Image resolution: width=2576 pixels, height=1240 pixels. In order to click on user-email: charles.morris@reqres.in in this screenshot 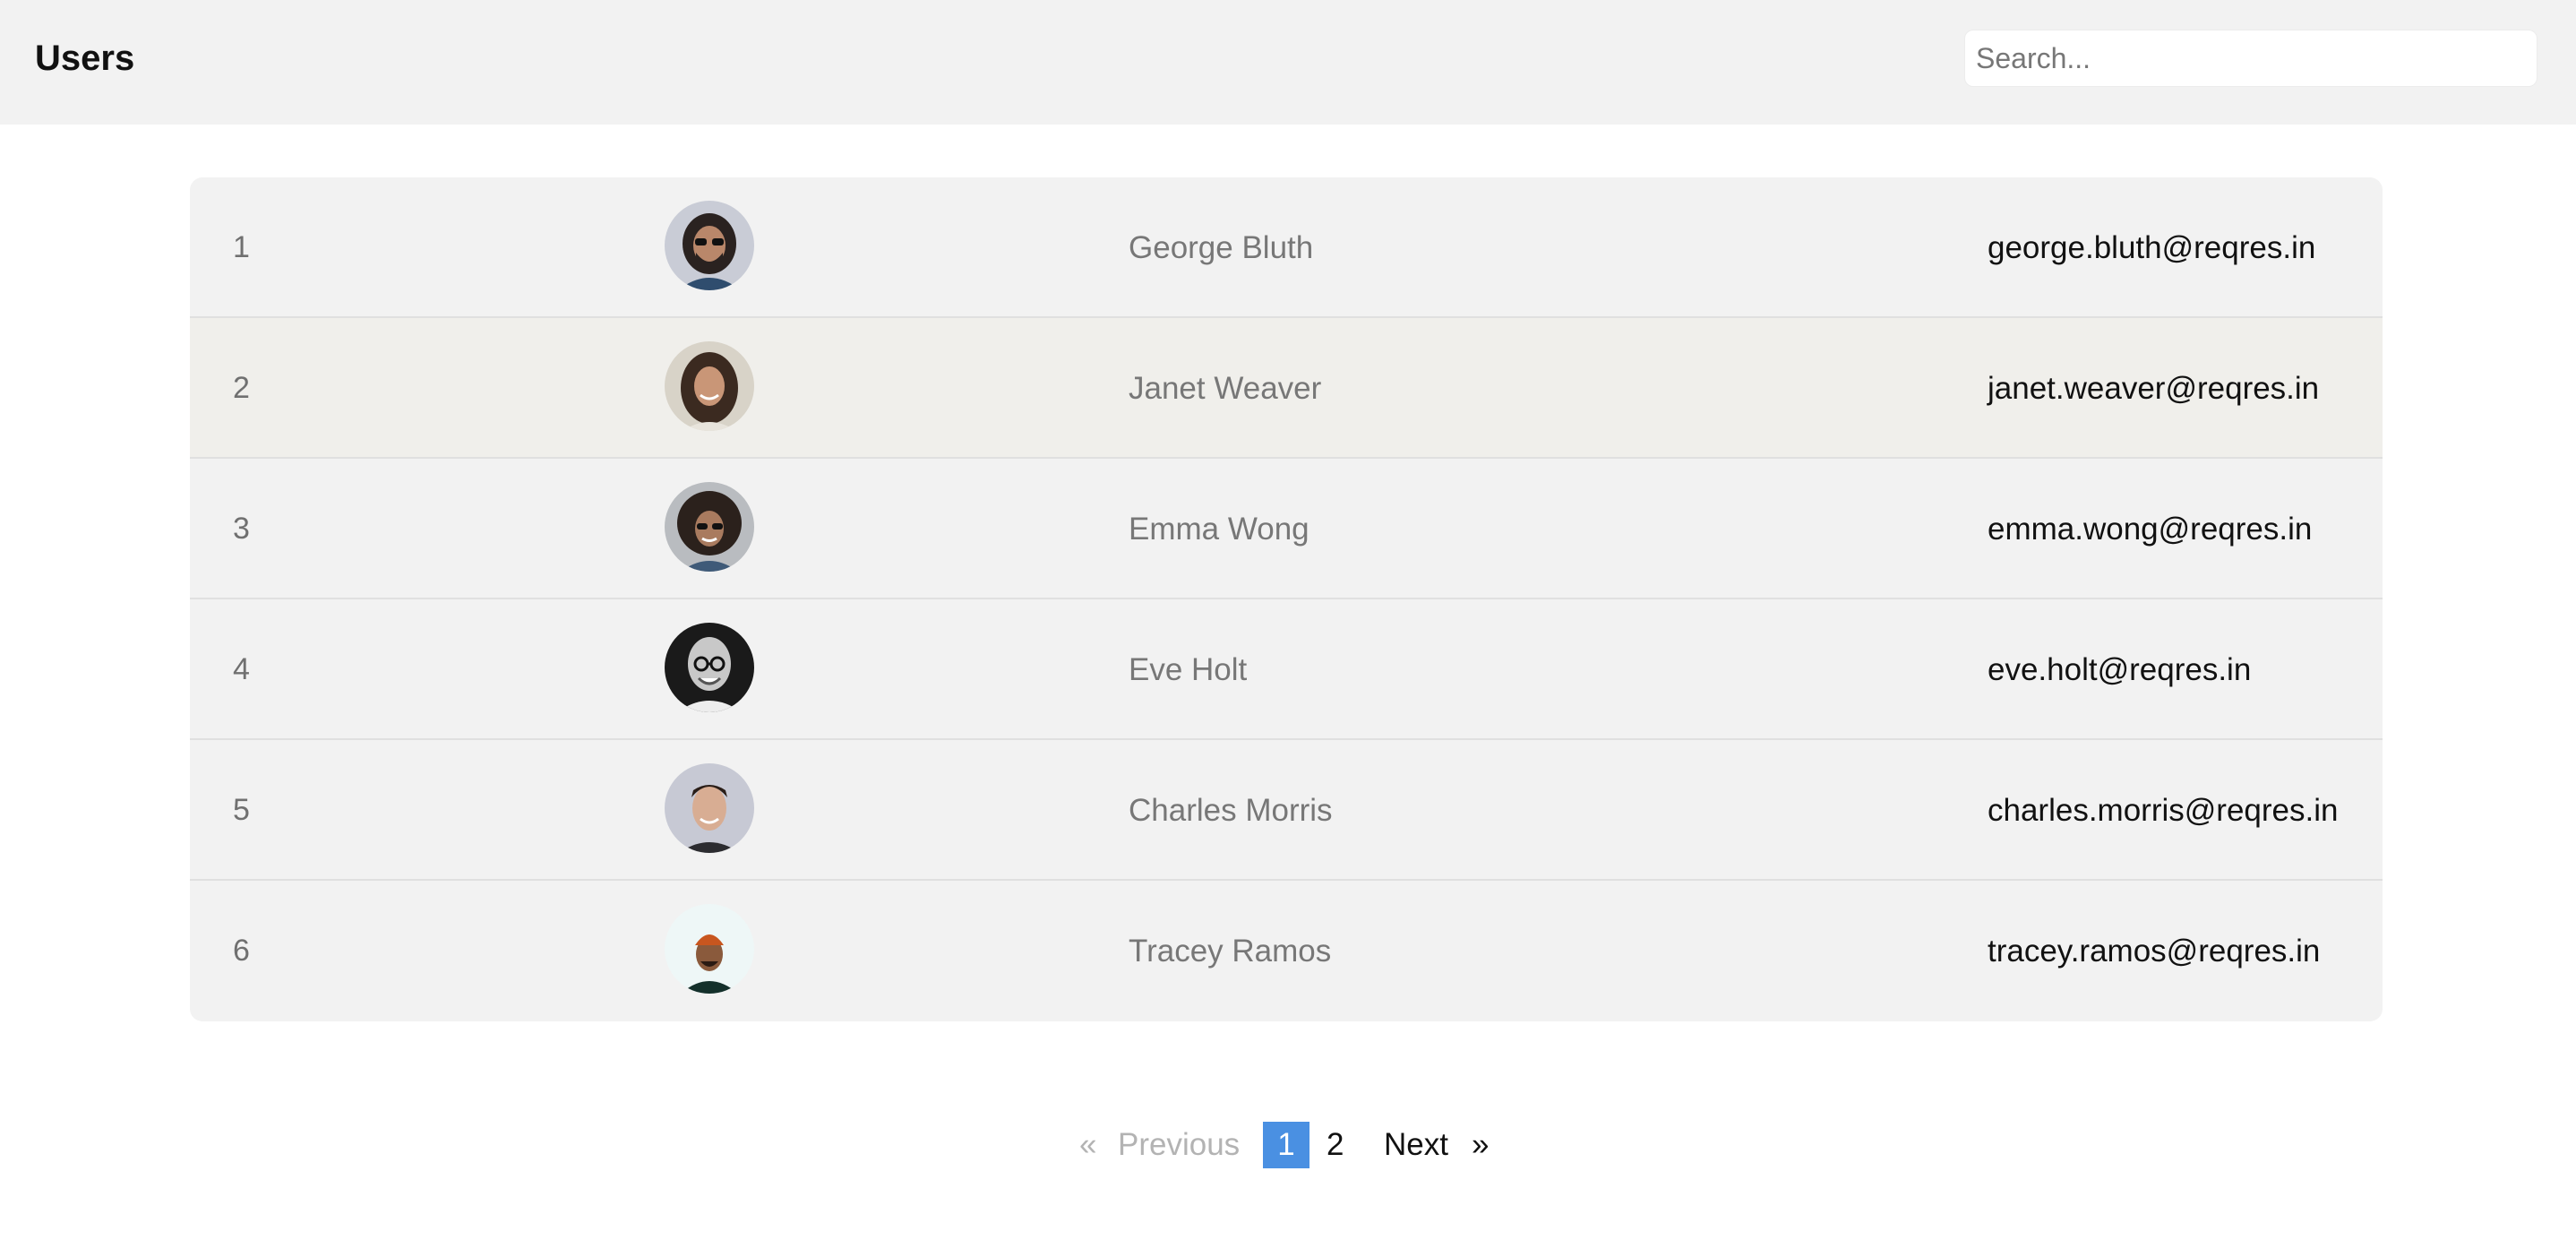, I will do `click(2163, 811)`.